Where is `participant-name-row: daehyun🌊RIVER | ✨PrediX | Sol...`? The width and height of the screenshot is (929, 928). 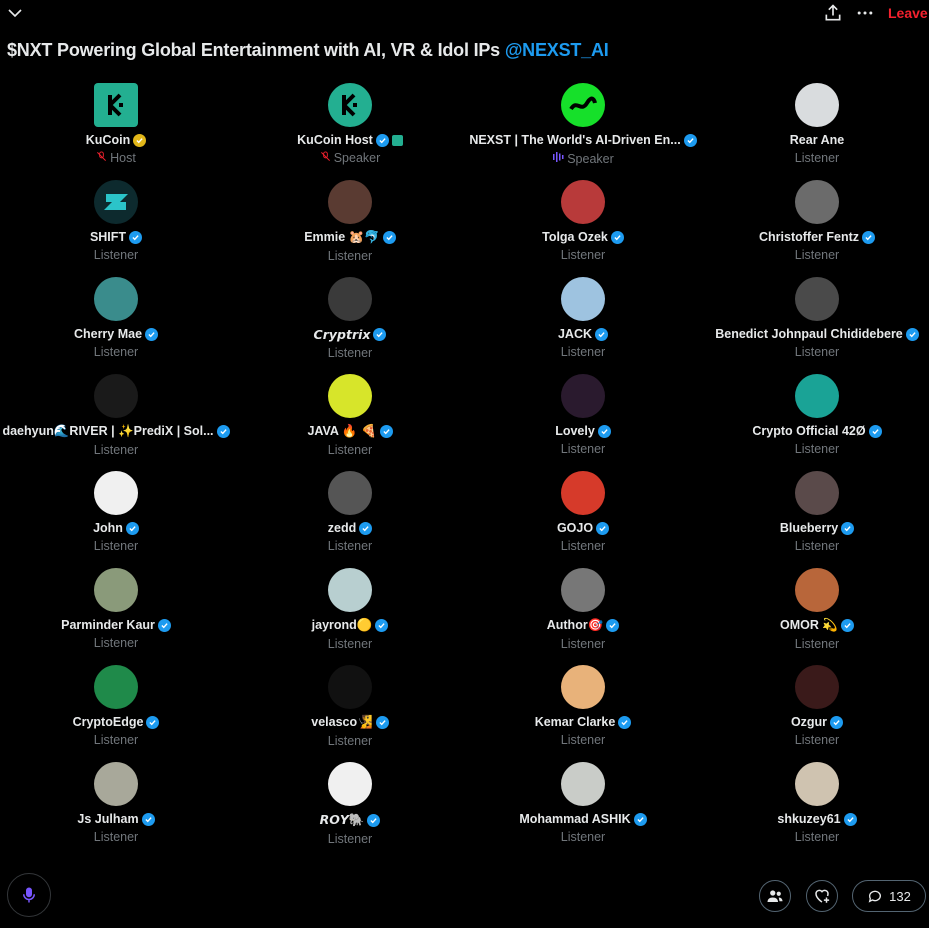 participant-name-row: daehyun🌊RIVER | ✨PrediX | Sol... is located at coordinates (116, 431).